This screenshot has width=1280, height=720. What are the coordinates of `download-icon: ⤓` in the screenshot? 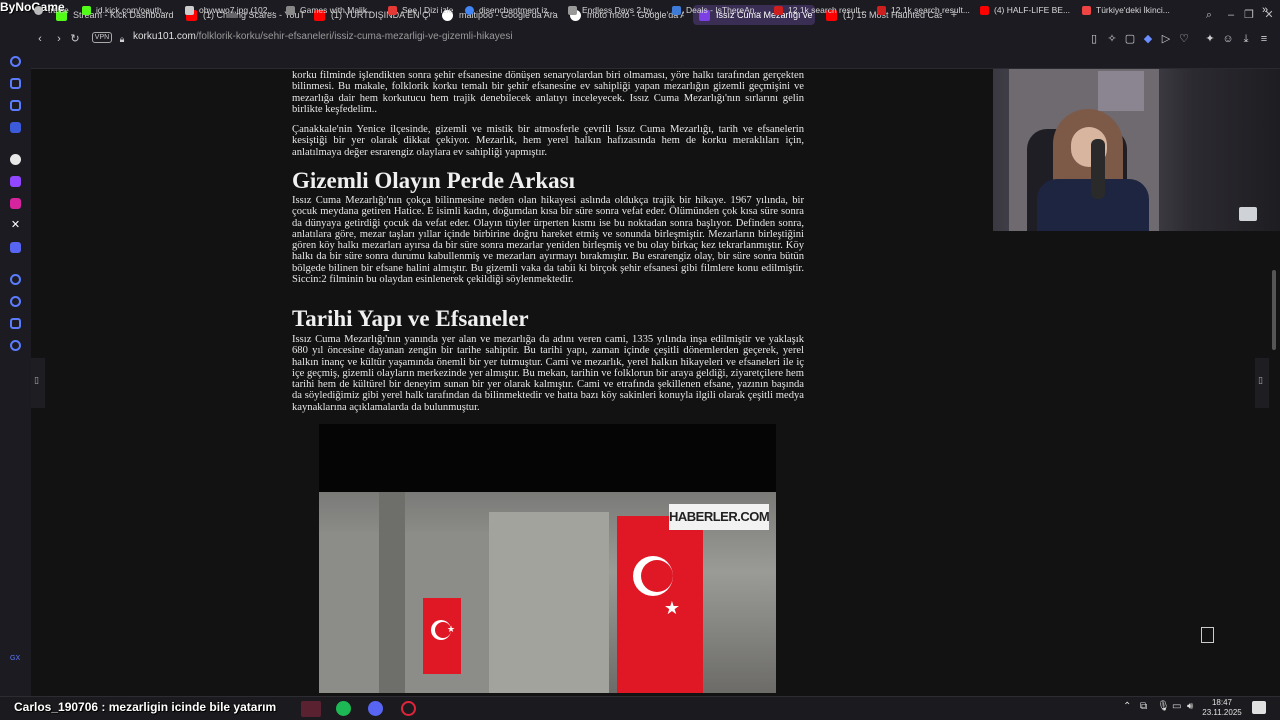 It's located at (1246, 39).